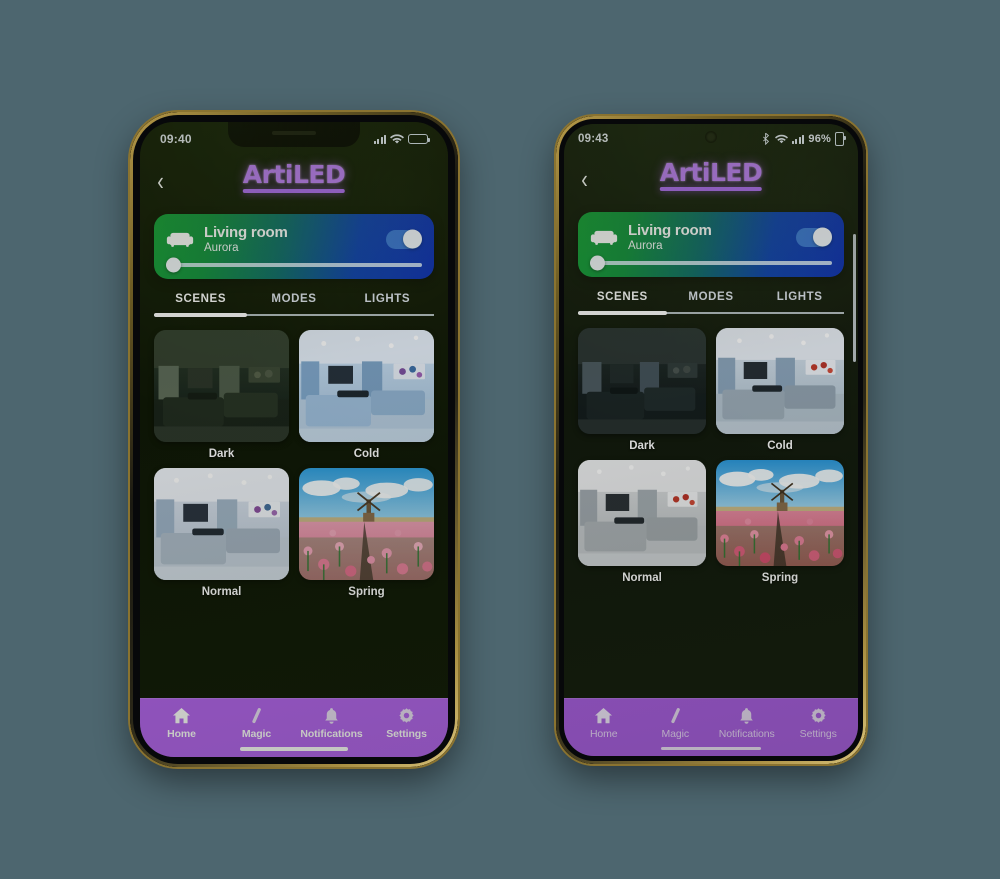 The height and width of the screenshot is (879, 1000). I want to click on nav-label: Notifications, so click(331, 734).